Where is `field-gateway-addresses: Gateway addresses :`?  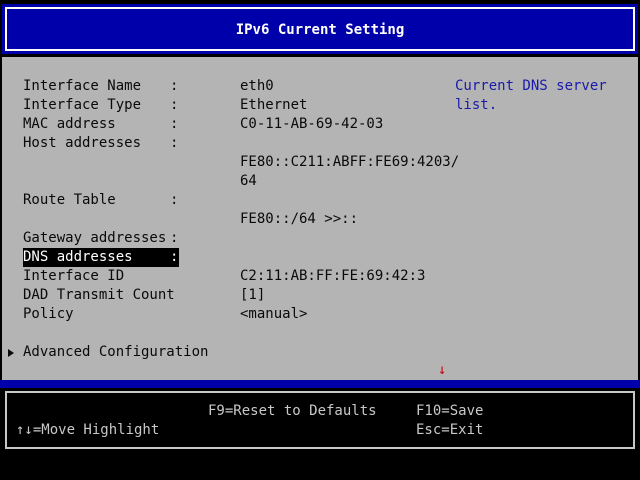
field-gateway-addresses: Gateway addresses : is located at coordinates (222, 238).